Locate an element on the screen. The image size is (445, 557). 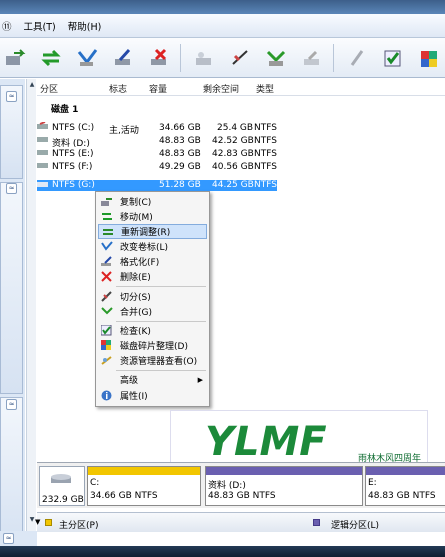
scroll-up-icon: ▲ is located at coordinates (32, 85).